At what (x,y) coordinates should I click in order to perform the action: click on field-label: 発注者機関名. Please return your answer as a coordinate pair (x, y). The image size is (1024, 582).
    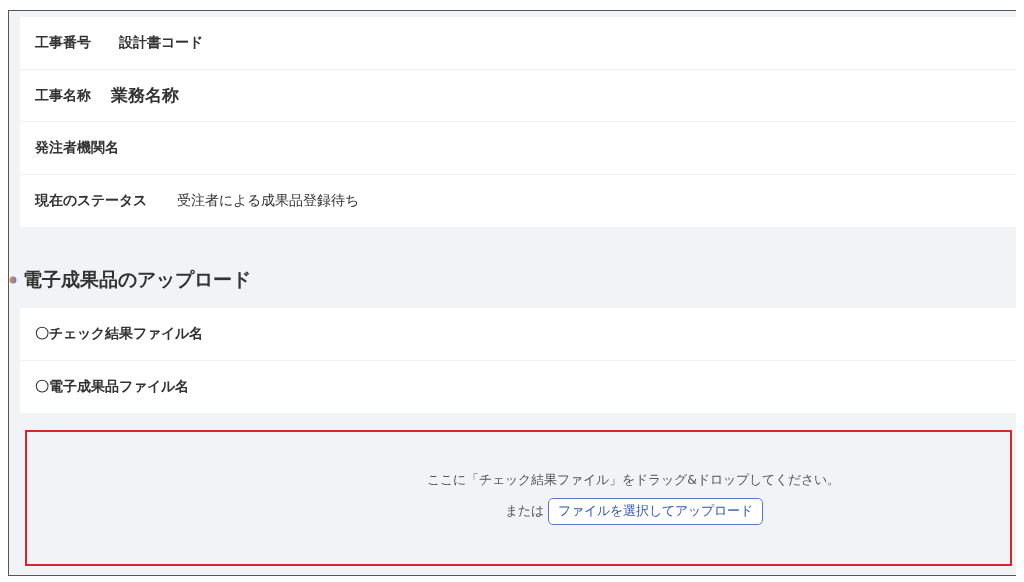
    Looking at the image, I should click on (77, 148).